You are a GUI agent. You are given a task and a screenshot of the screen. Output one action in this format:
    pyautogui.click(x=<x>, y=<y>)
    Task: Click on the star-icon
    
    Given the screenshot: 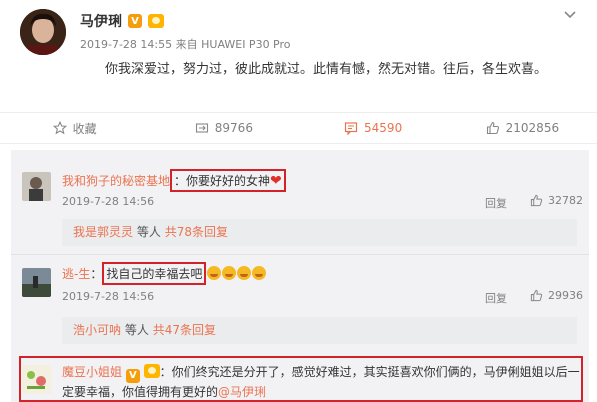 What is the action you would take?
    pyautogui.click(x=59, y=128)
    